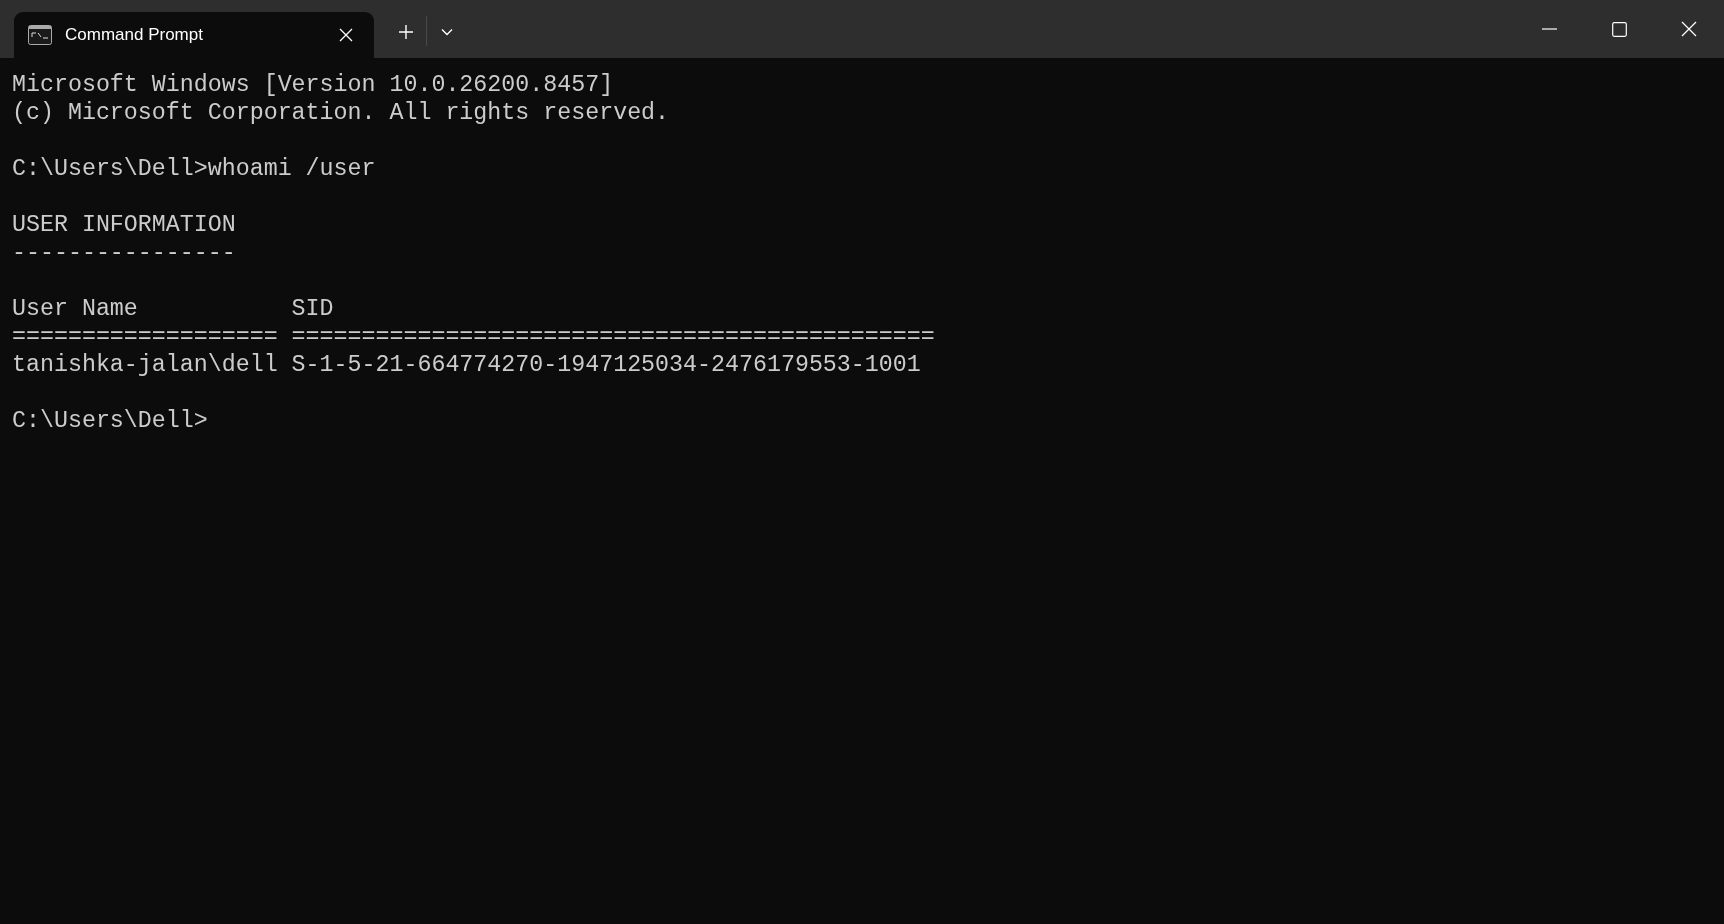  Describe the element at coordinates (313, 85) in the screenshot. I see `terminal-line: Microsoft Windows [Version 10.0.26200.8457]` at that location.